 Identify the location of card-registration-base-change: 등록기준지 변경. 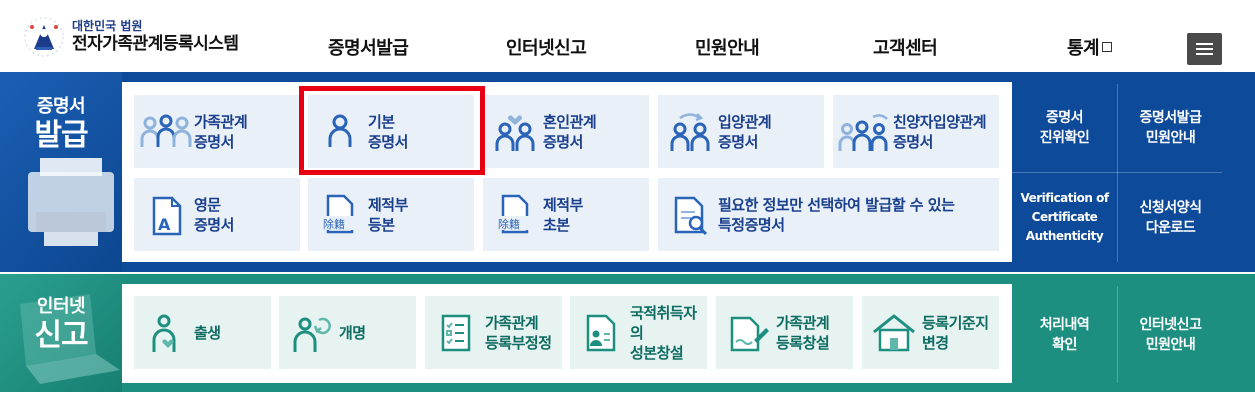
(930, 332).